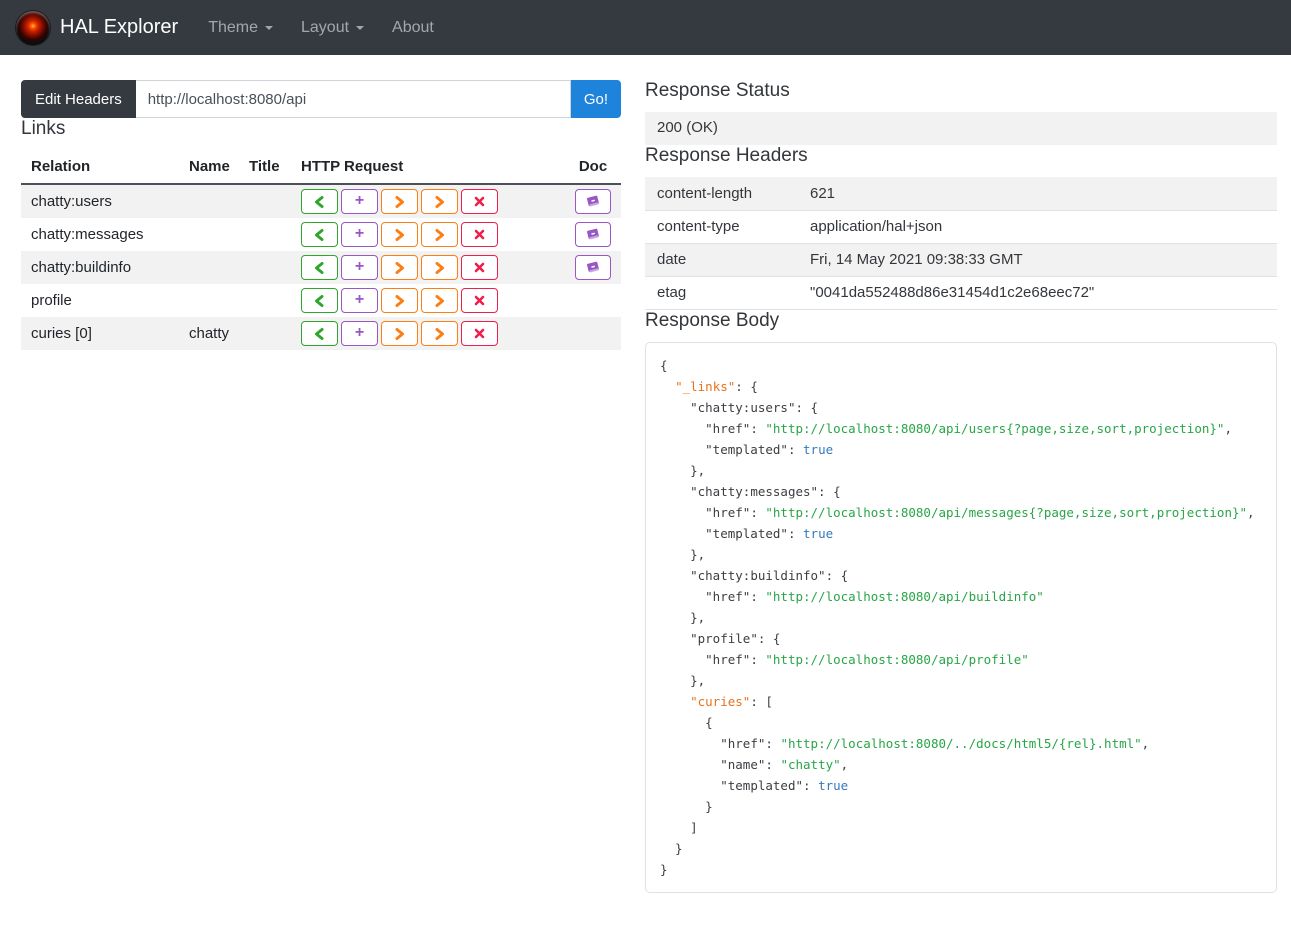 Image resolution: width=1291 pixels, height=942 pixels. What do you see at coordinates (726, 155) in the screenshot?
I see `response-headers-heading: Response Headers` at bounding box center [726, 155].